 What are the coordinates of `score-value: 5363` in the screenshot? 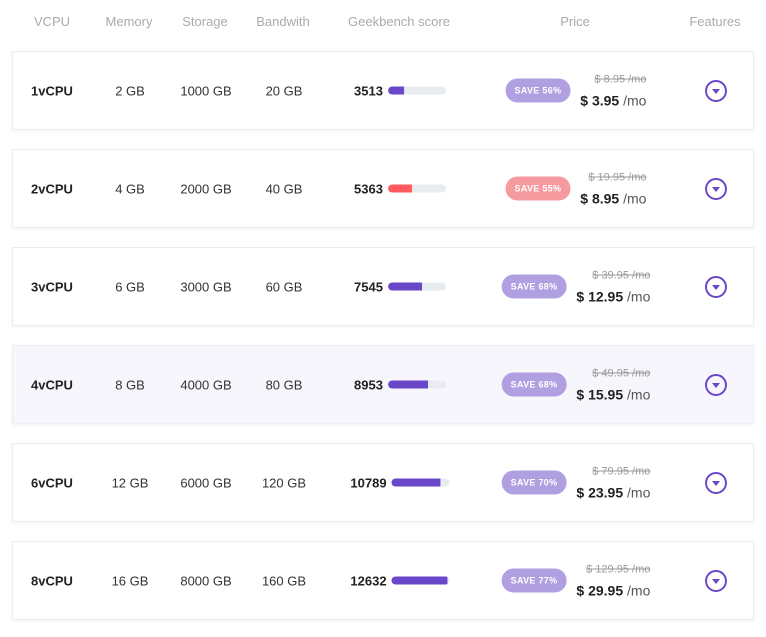 It's located at (368, 188).